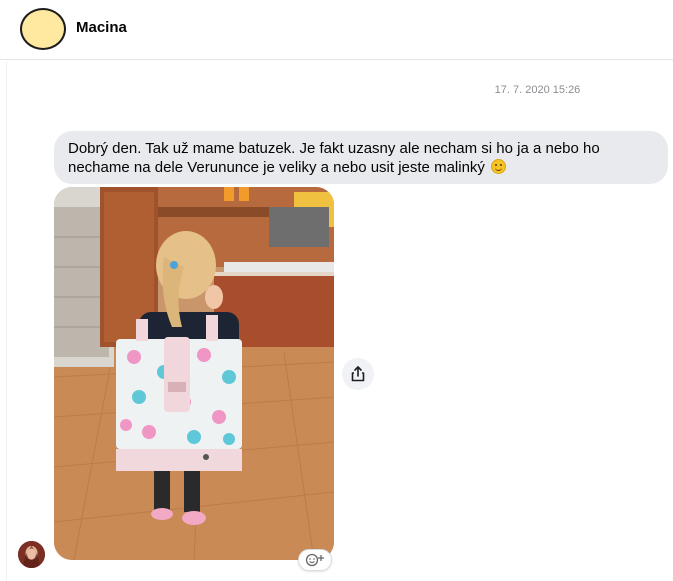 The image size is (673, 581). I want to click on add-reaction-icon, so click(314, 560).